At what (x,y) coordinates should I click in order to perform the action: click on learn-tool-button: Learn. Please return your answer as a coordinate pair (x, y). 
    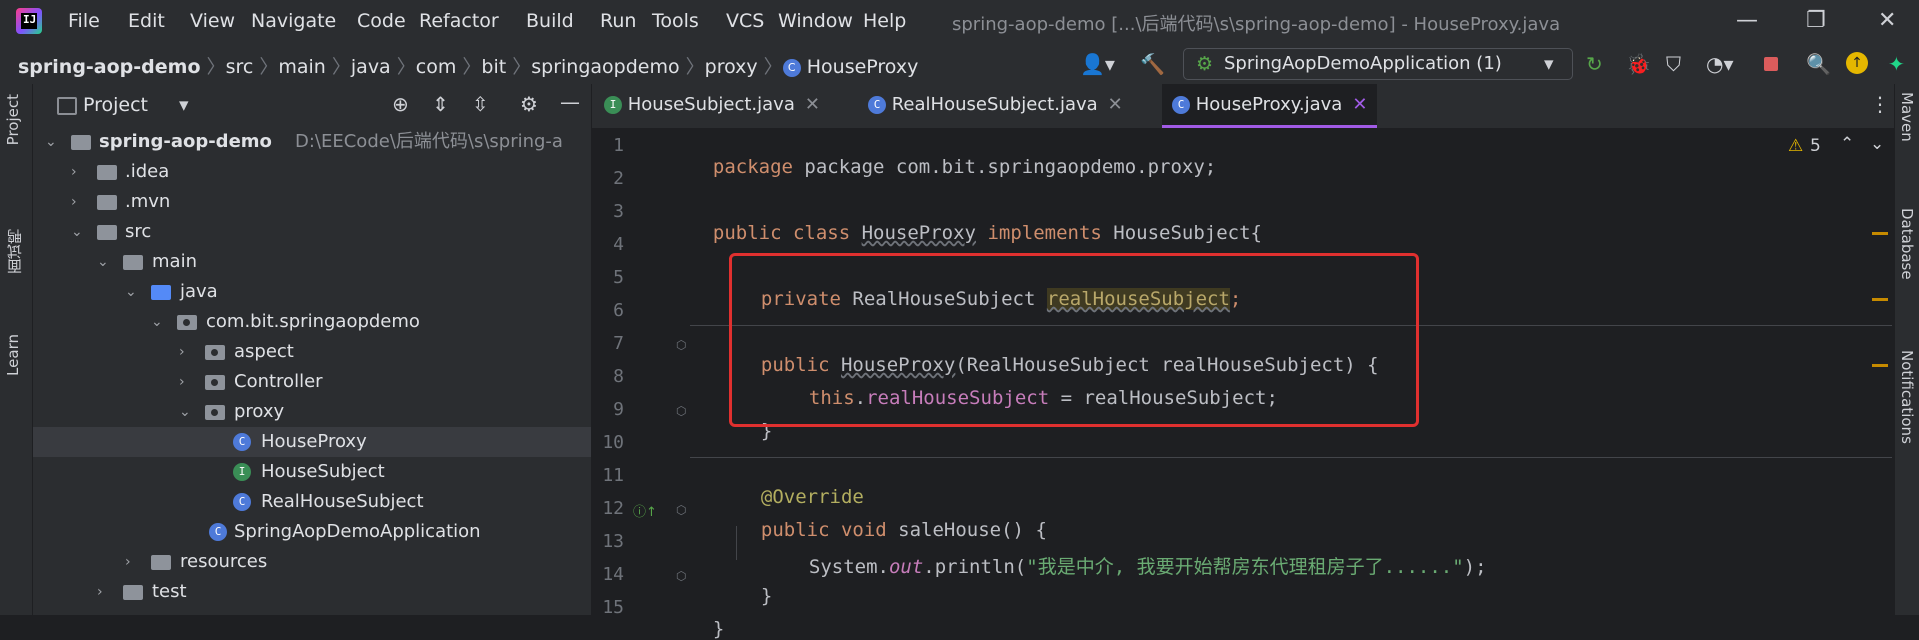
    Looking at the image, I should click on (13, 355).